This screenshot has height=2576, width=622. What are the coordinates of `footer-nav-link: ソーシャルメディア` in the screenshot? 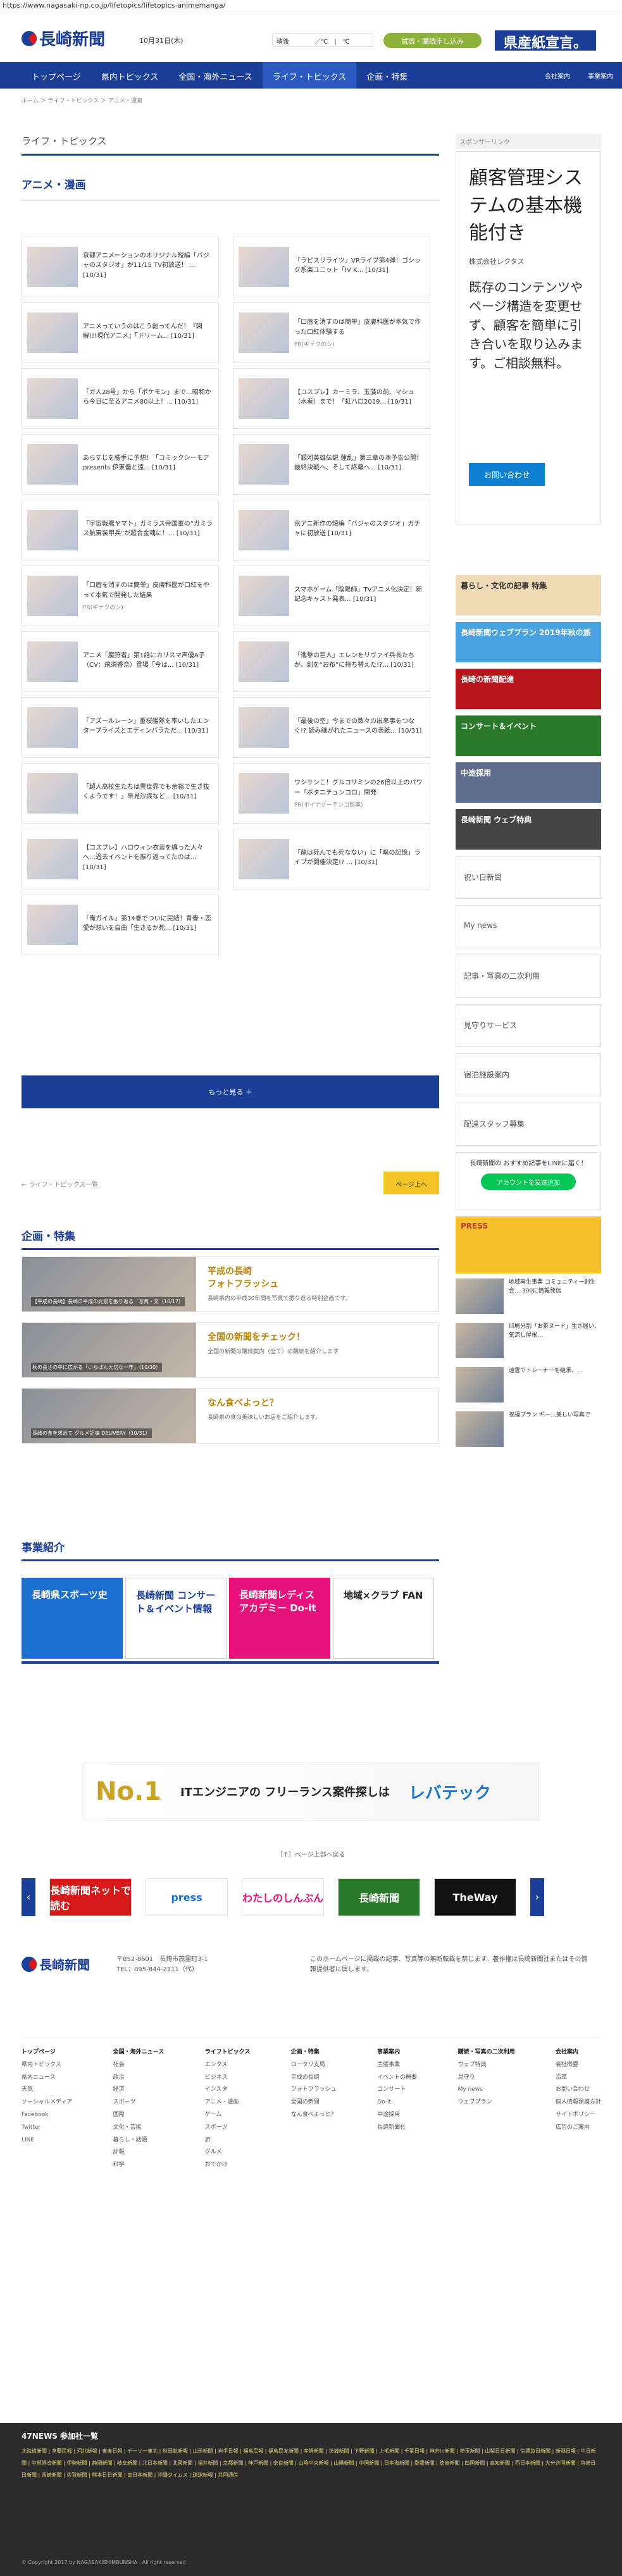 It's located at (47, 2103).